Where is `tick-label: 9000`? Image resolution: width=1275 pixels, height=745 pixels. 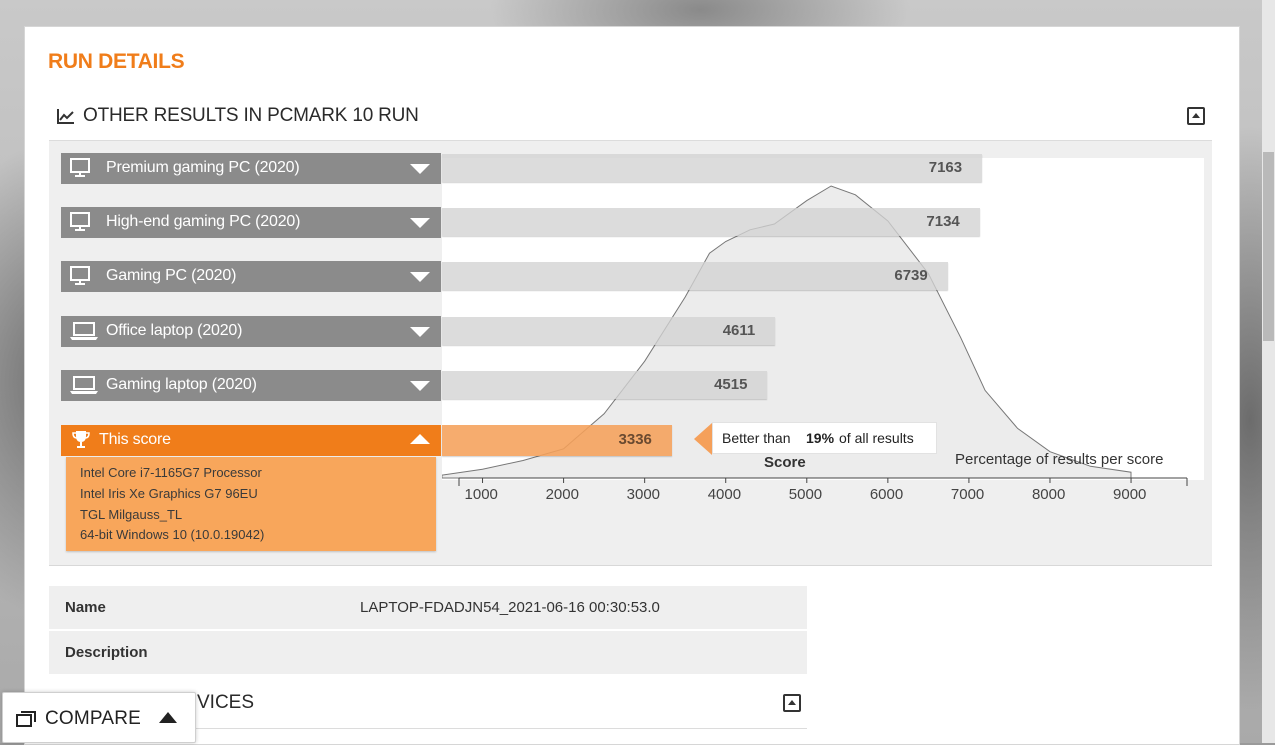
tick-label: 9000 is located at coordinates (1130, 494).